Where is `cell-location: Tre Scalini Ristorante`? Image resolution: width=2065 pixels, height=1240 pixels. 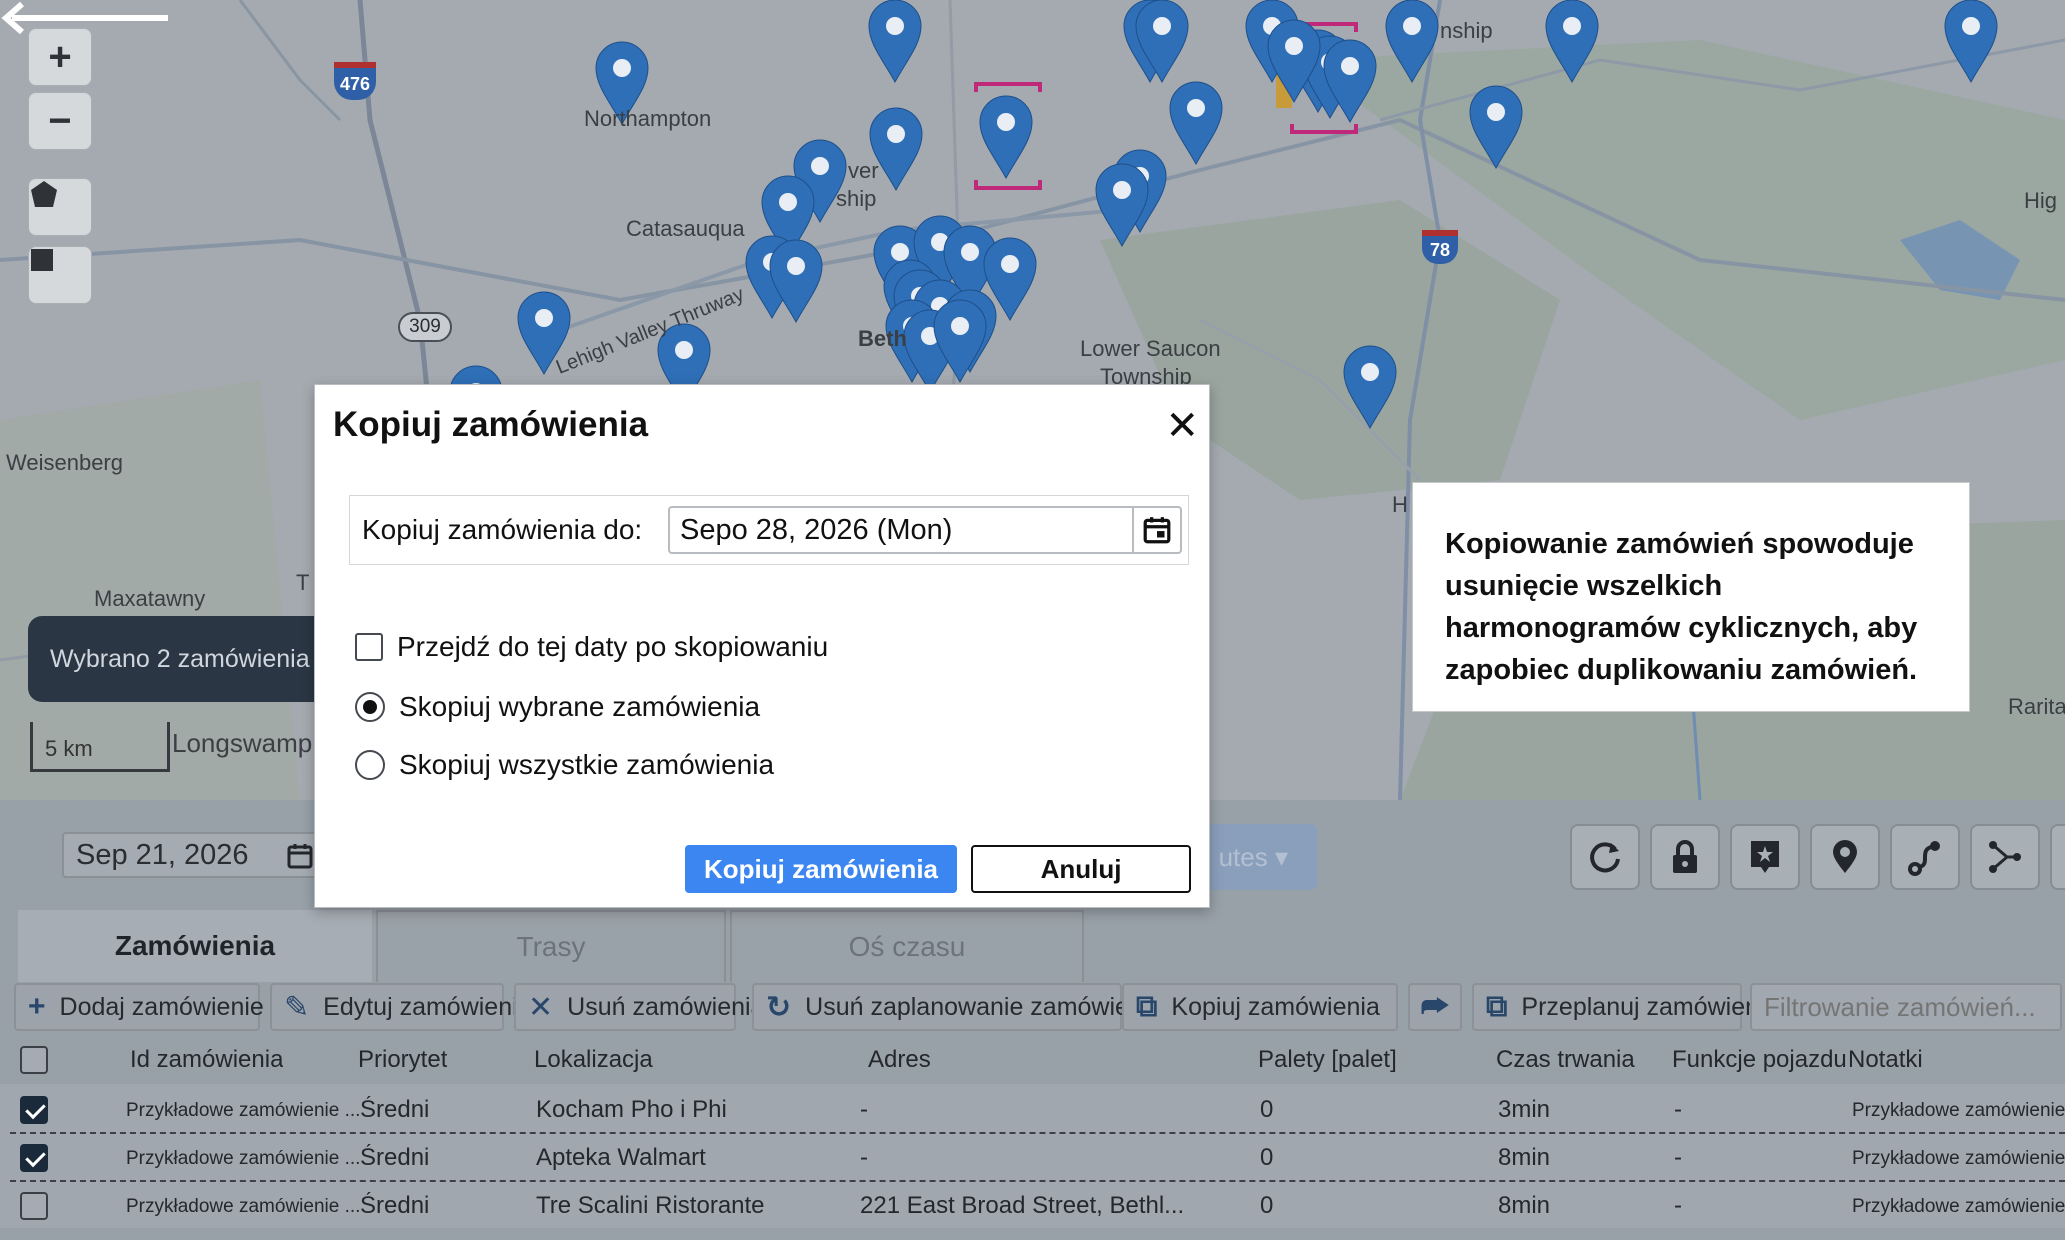 cell-location: Tre Scalini Ristorante is located at coordinates (650, 1205).